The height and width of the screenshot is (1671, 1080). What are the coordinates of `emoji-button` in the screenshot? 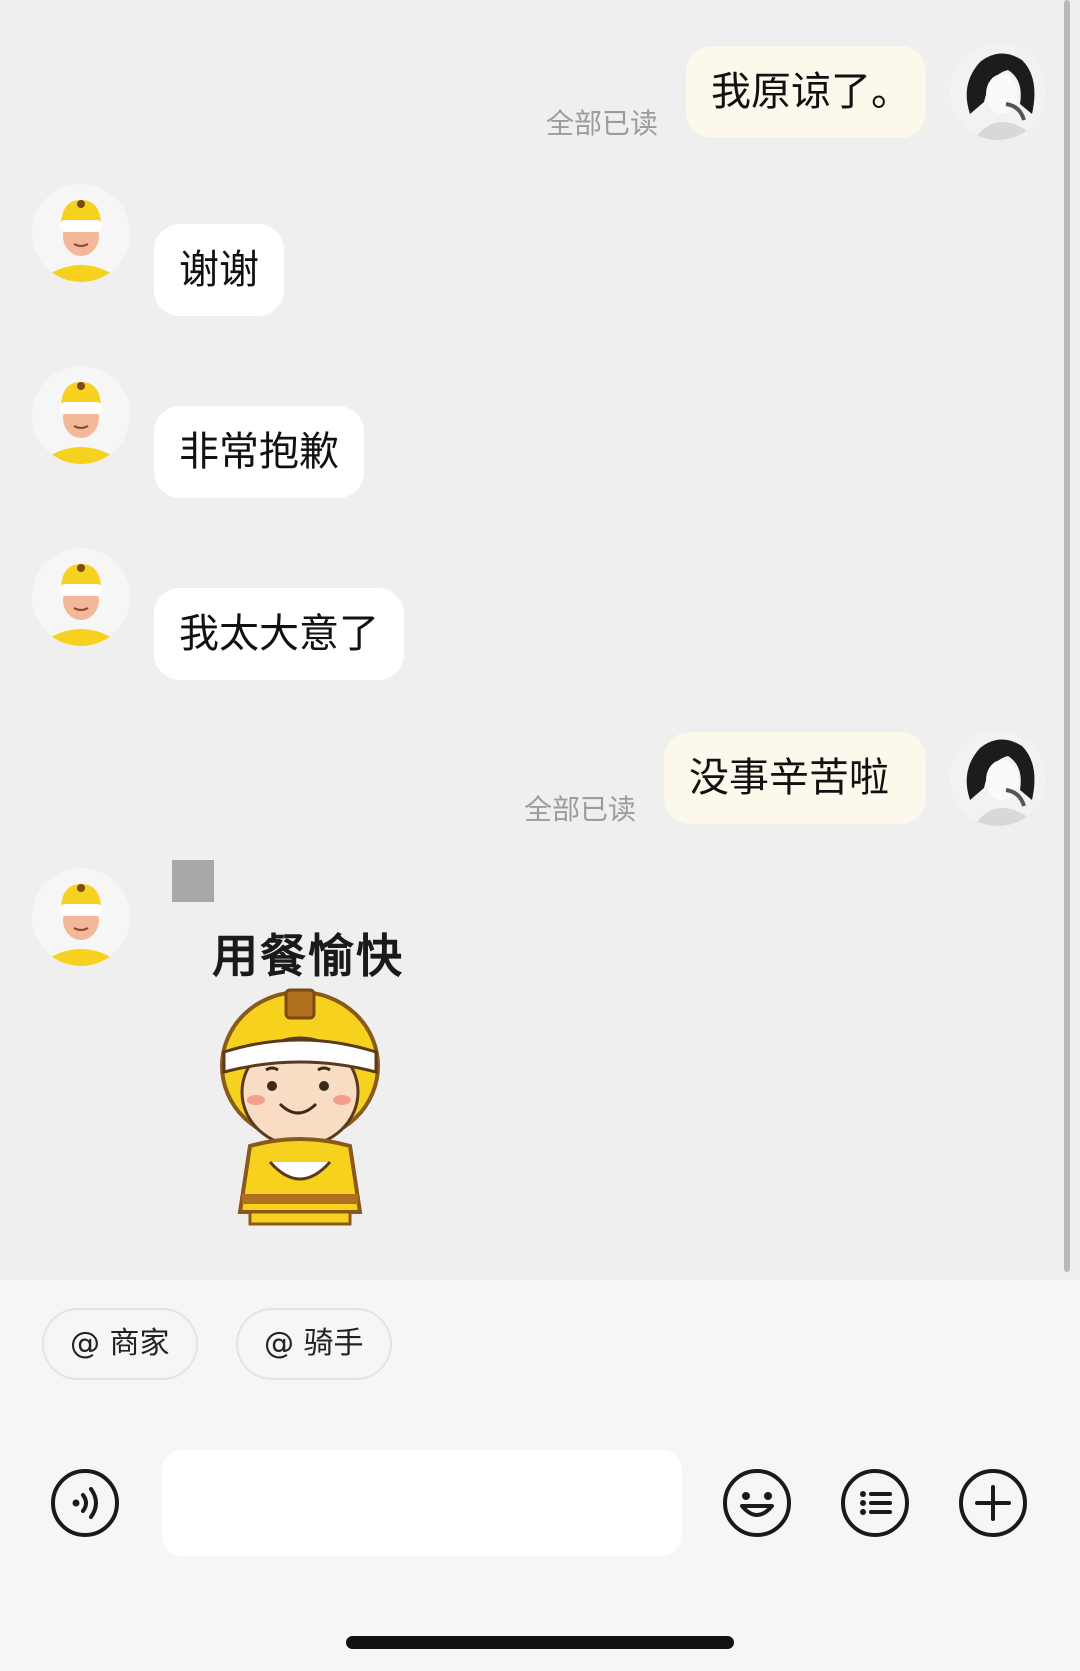 It's located at (757, 1503).